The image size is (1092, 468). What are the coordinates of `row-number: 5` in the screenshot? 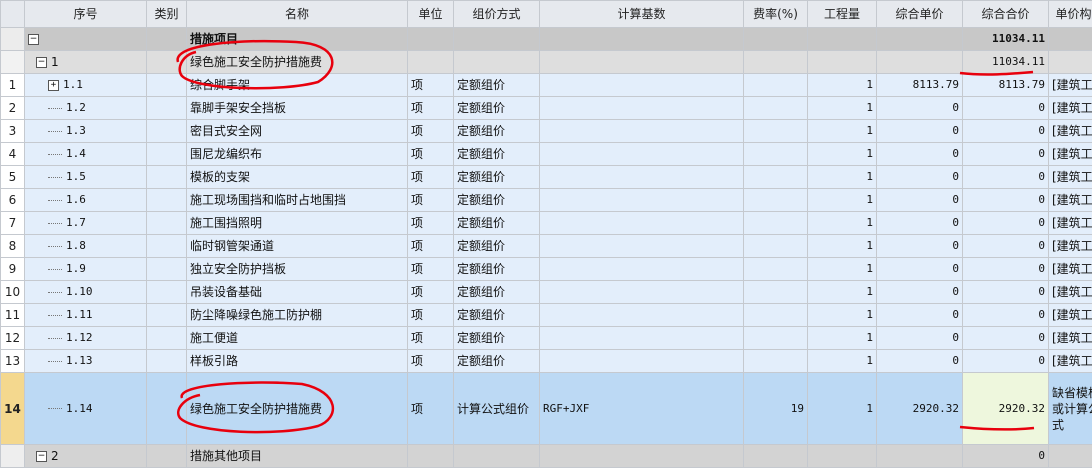 It's located at (13, 177).